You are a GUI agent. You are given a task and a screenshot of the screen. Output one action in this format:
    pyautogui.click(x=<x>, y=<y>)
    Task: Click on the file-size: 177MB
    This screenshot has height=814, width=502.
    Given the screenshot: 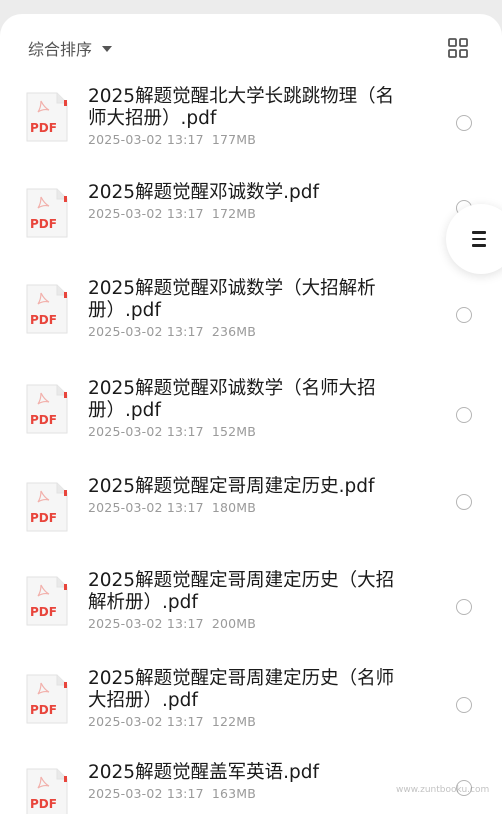 What is the action you would take?
    pyautogui.click(x=234, y=139)
    